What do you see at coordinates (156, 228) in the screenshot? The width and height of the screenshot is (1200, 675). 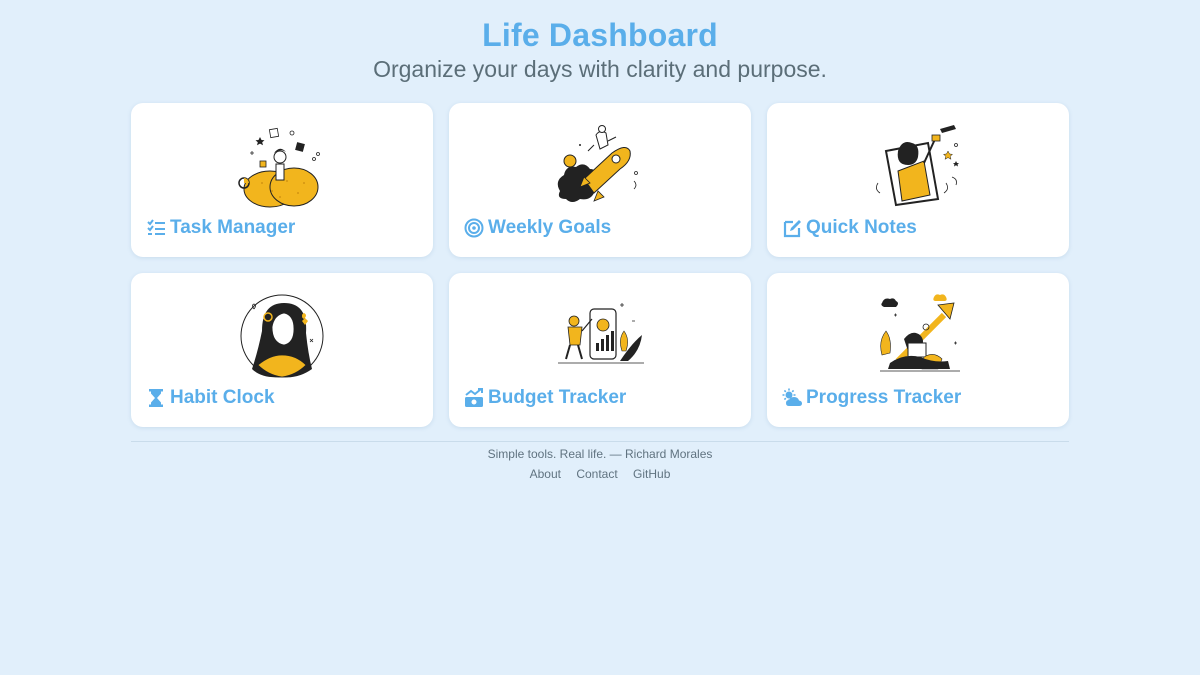 I see `task-list-icon` at bounding box center [156, 228].